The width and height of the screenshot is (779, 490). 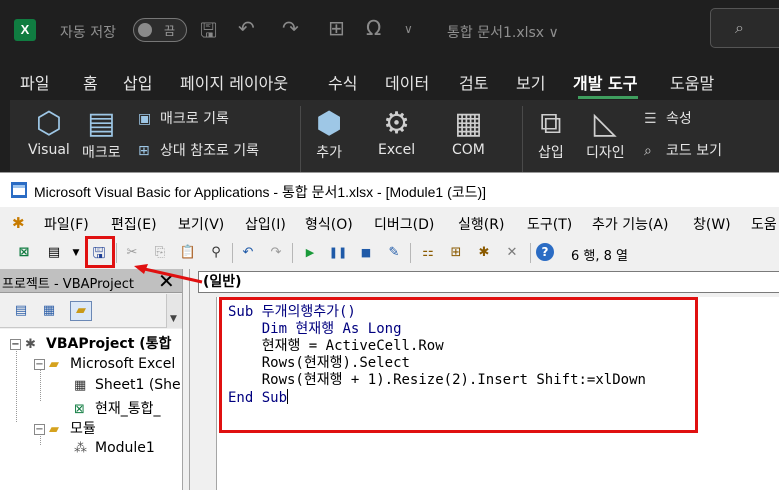 I want to click on insert-dropdown-icon: ▼, so click(x=76, y=253).